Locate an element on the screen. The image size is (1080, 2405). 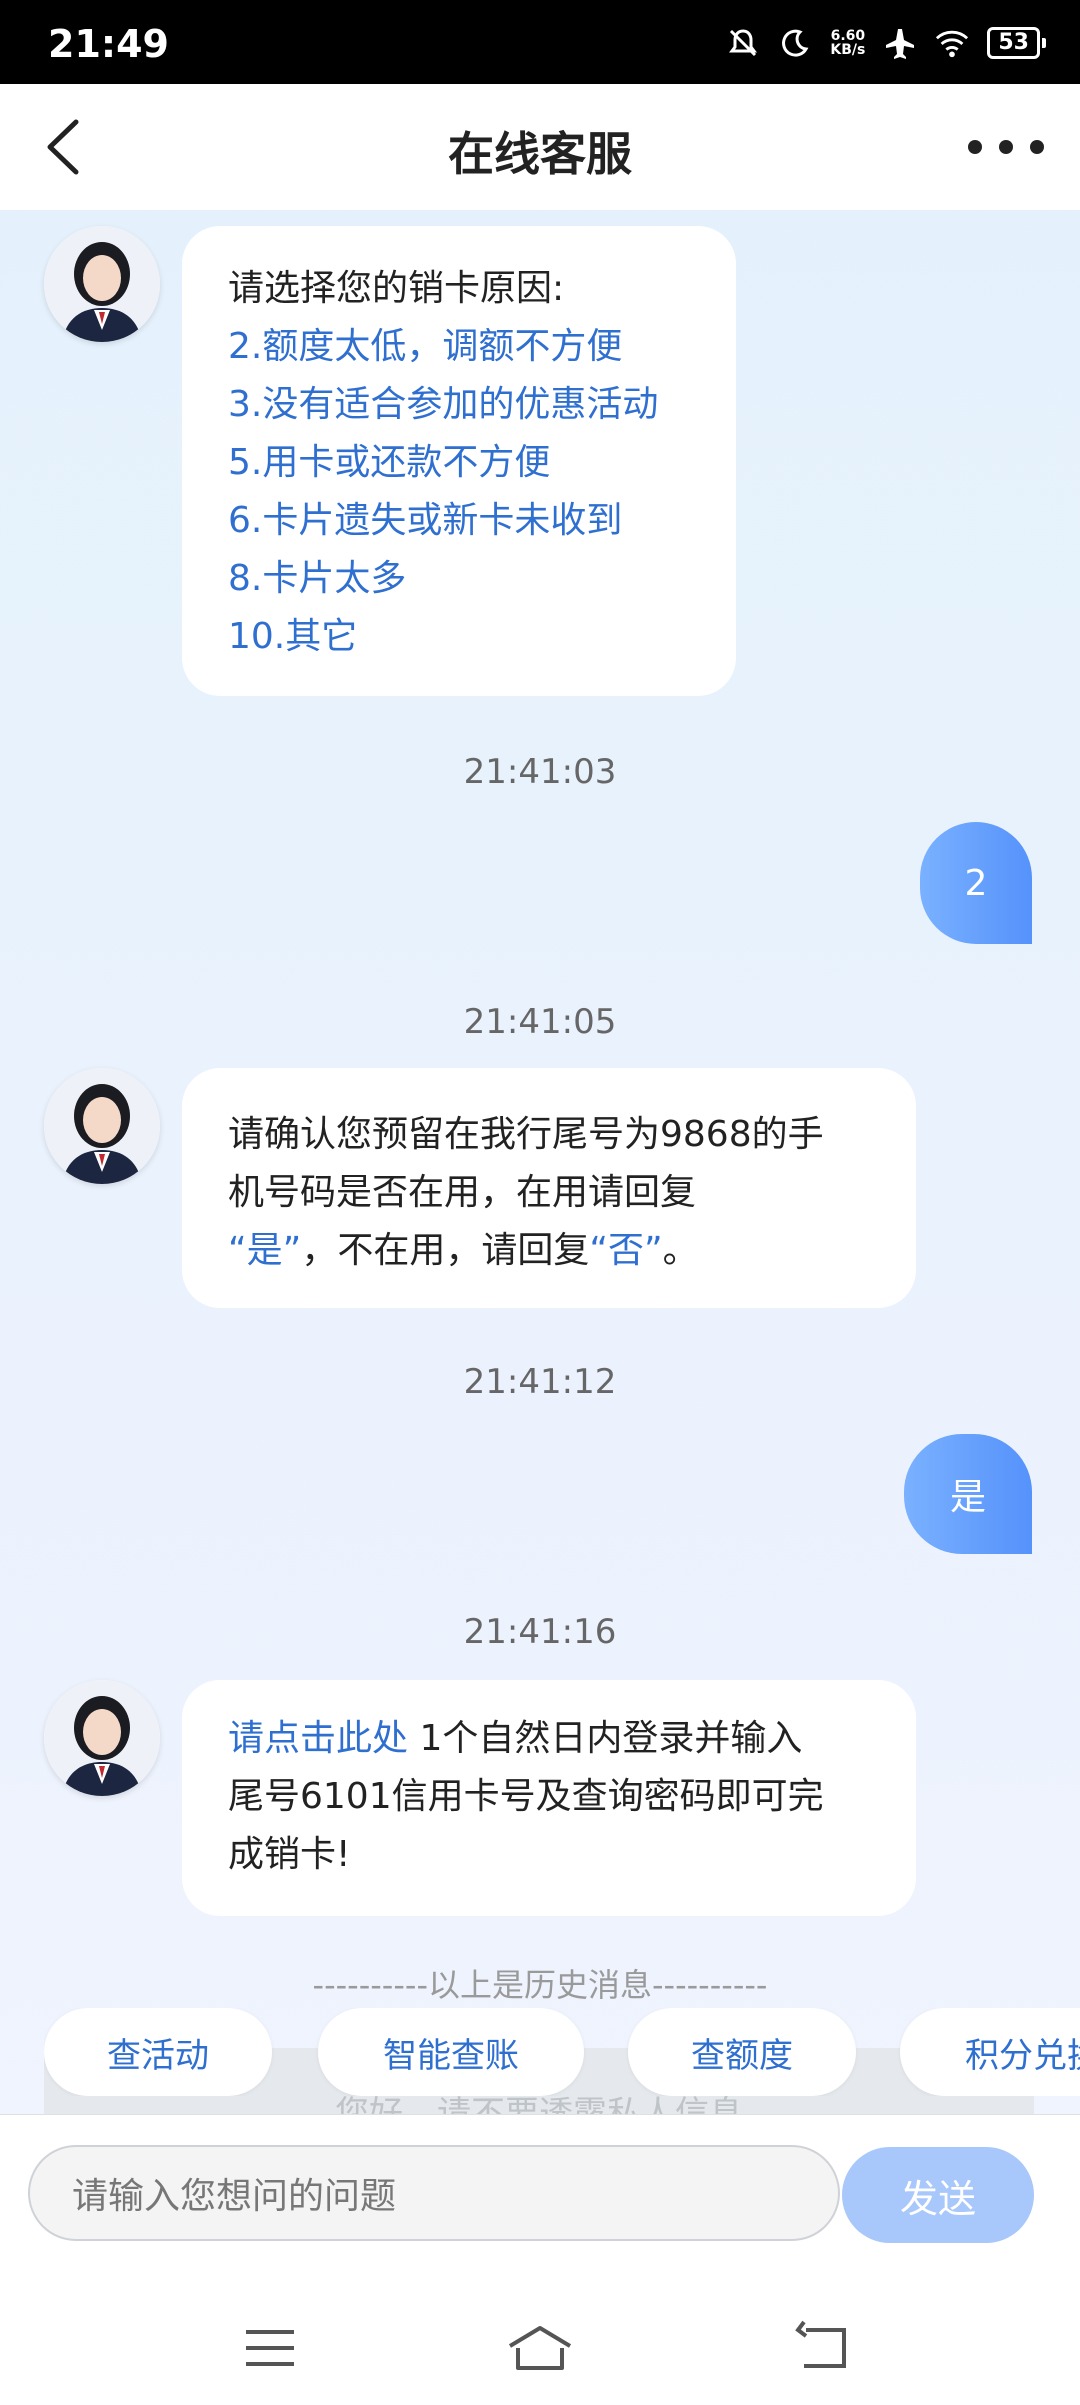
airplane-icon is located at coordinates (900, 43).